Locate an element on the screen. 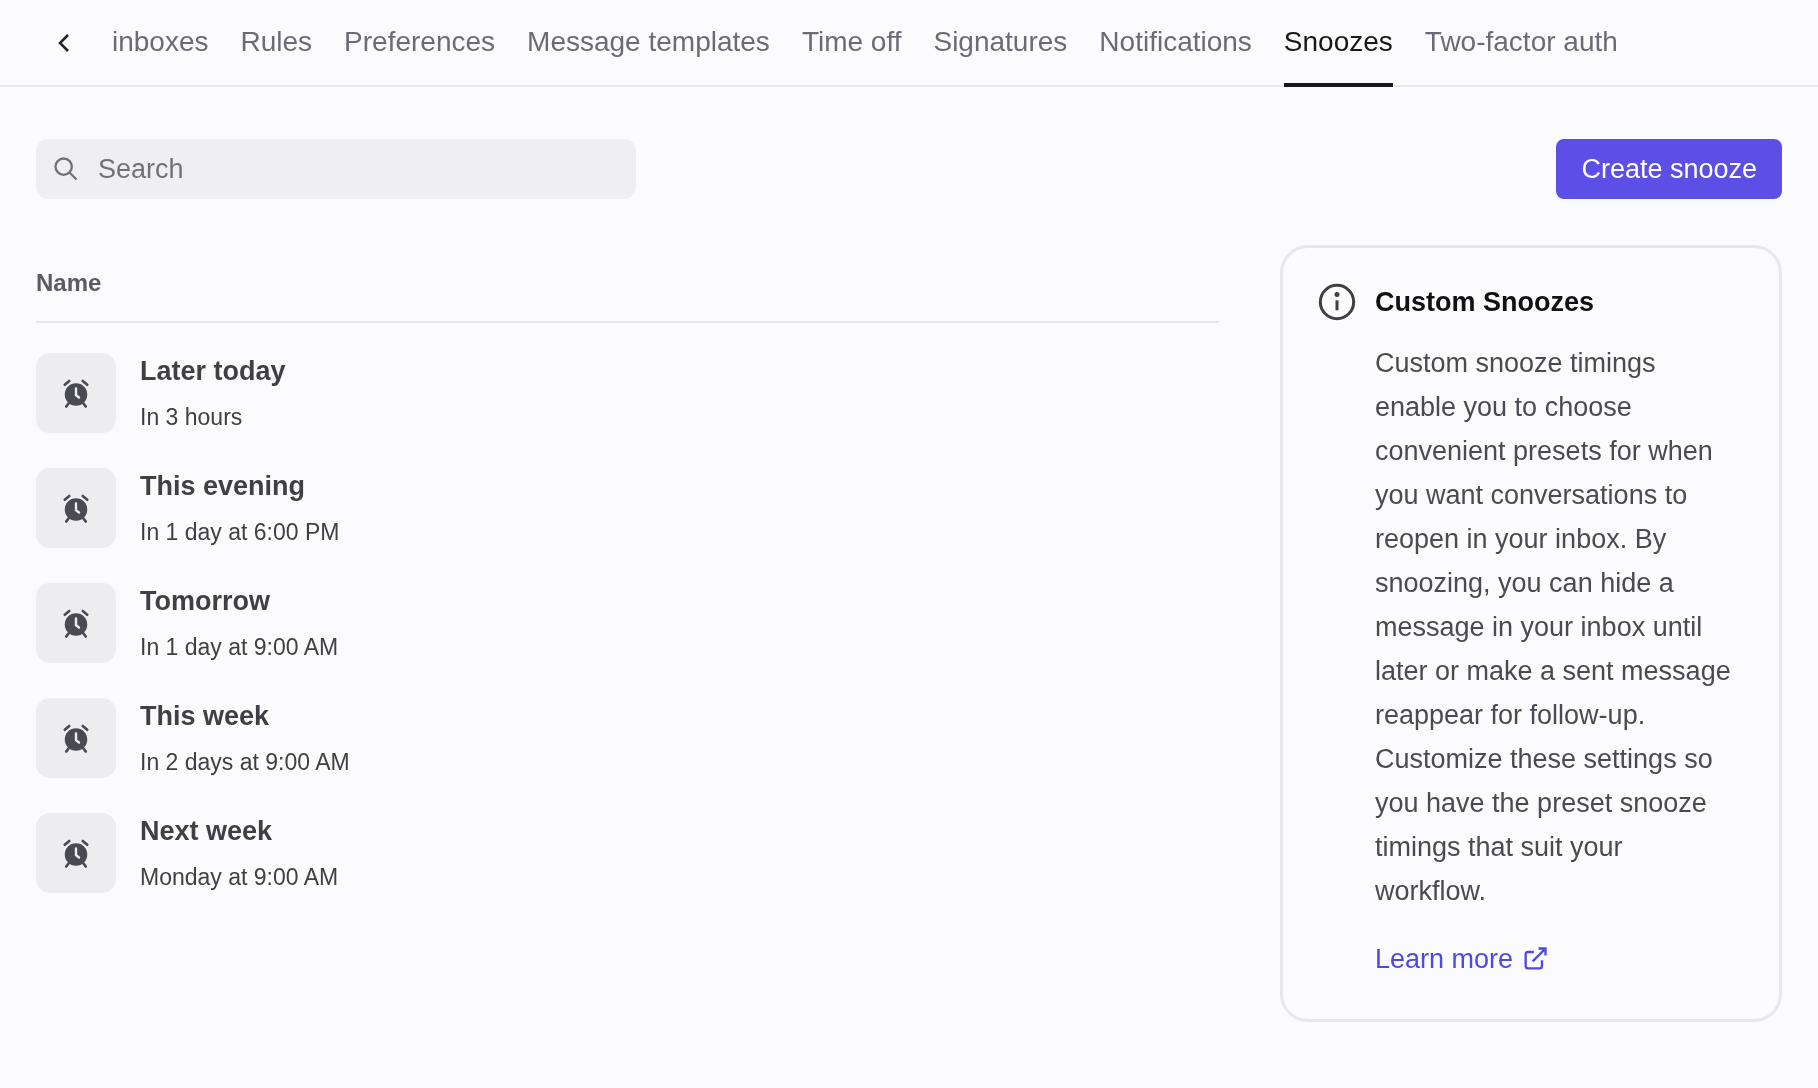 Image resolution: width=1818 pixels, height=1088 pixels. tab: Signatures is located at coordinates (1000, 43).